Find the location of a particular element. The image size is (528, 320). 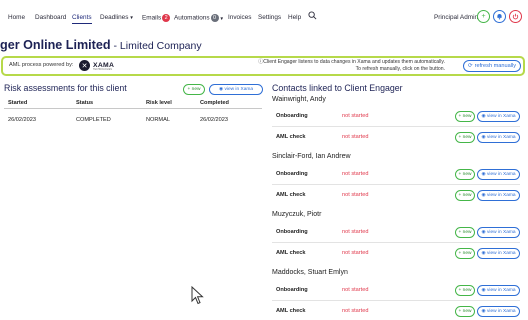

user-menu-label: Principal Admin is located at coordinates (456, 17).